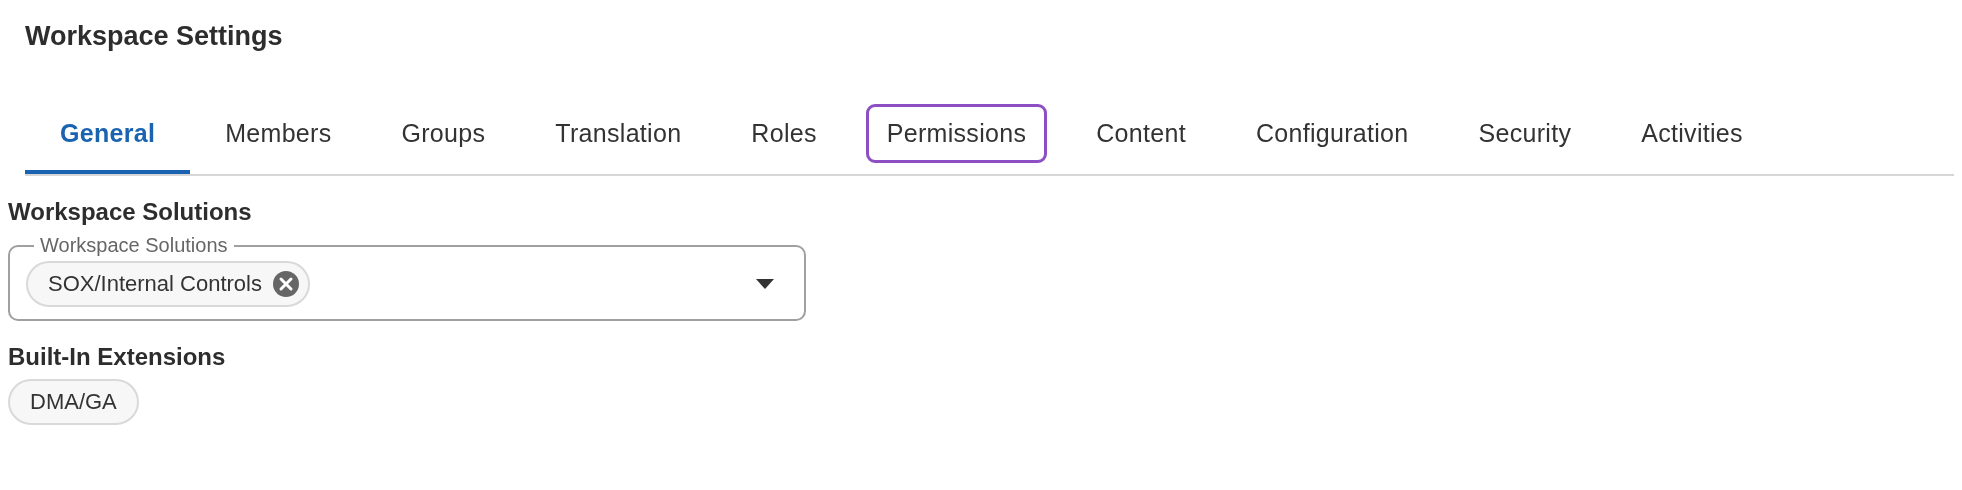  I want to click on select-field: Workspace Solutions SOX/Internal Controls, so click(407, 277).